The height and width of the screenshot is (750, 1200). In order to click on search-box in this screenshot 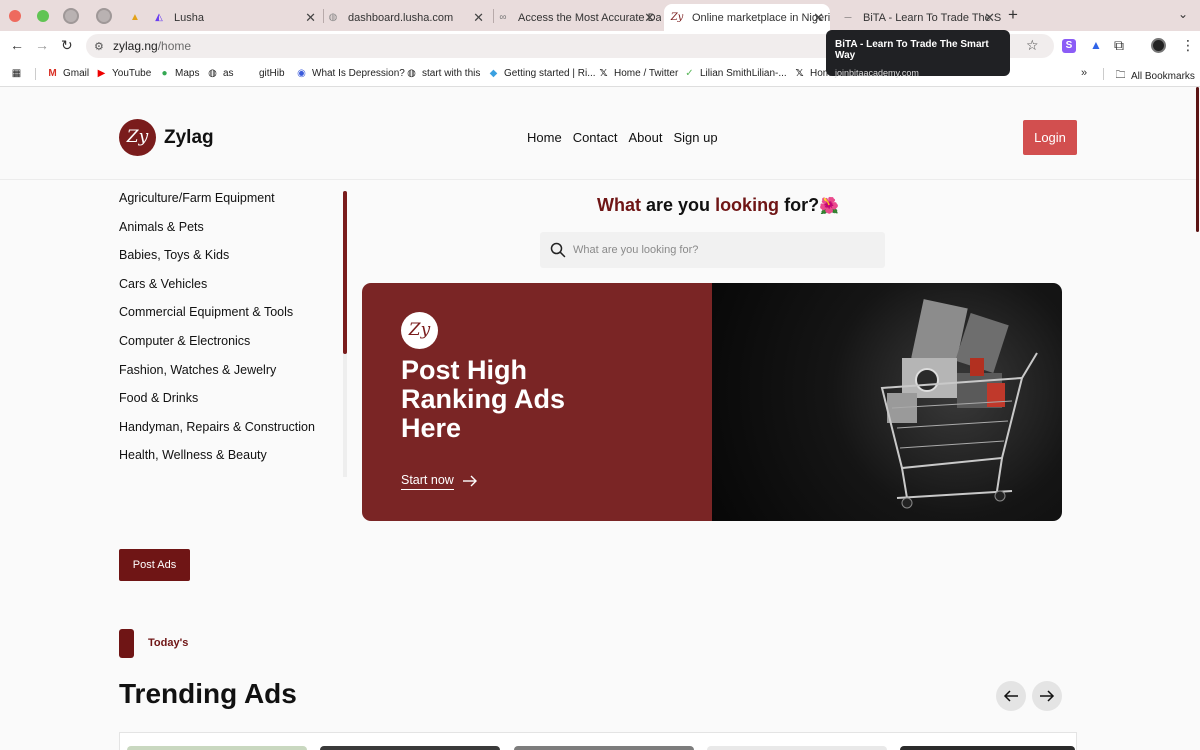, I will do `click(712, 250)`.